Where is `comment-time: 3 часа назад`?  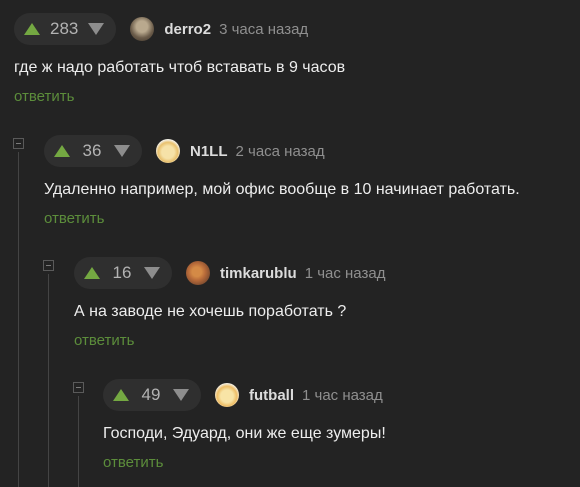 comment-time: 3 часа назад is located at coordinates (263, 29).